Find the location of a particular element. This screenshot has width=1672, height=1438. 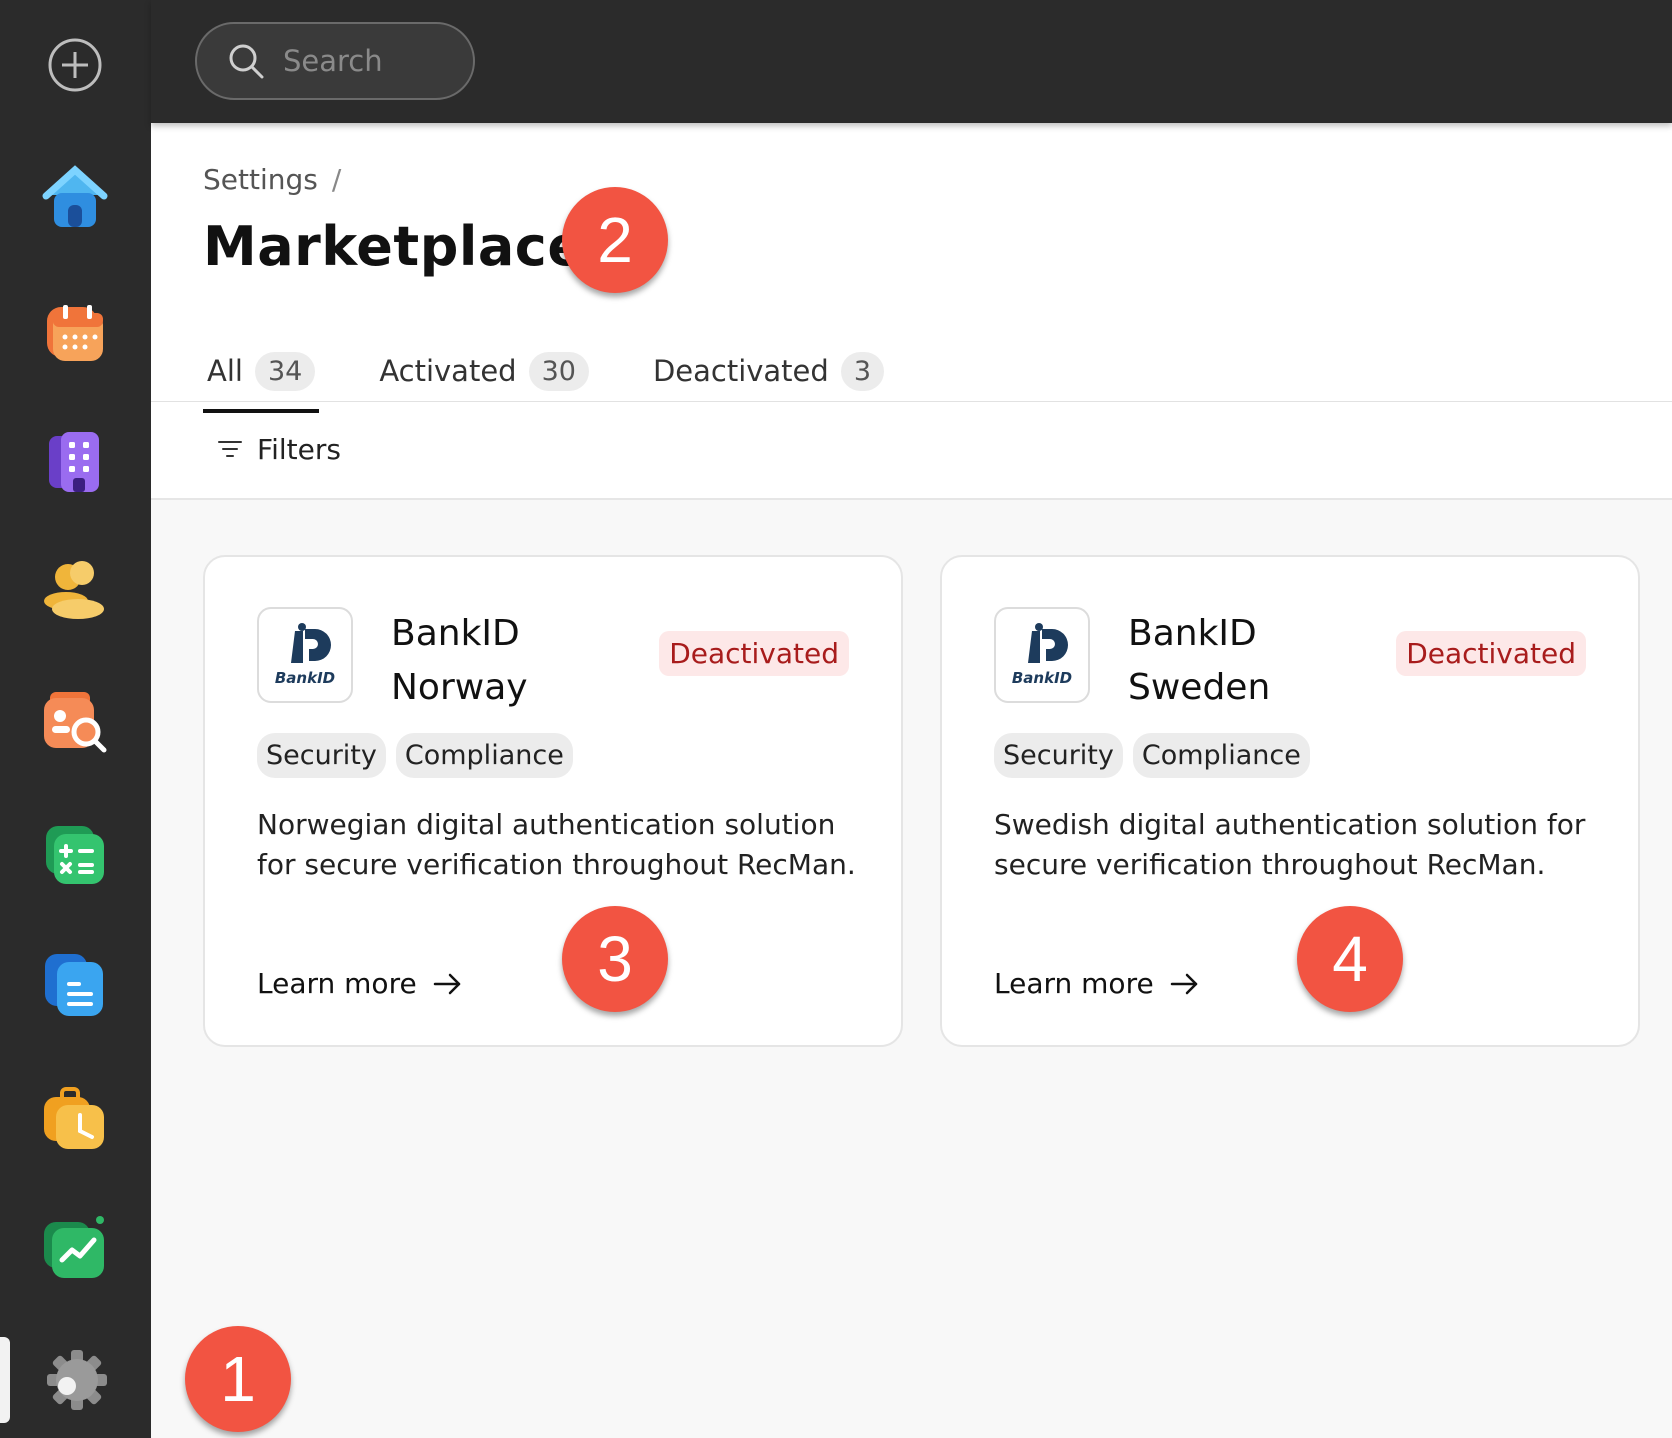

card-title: BankID Sweden is located at coordinates (1258, 661).